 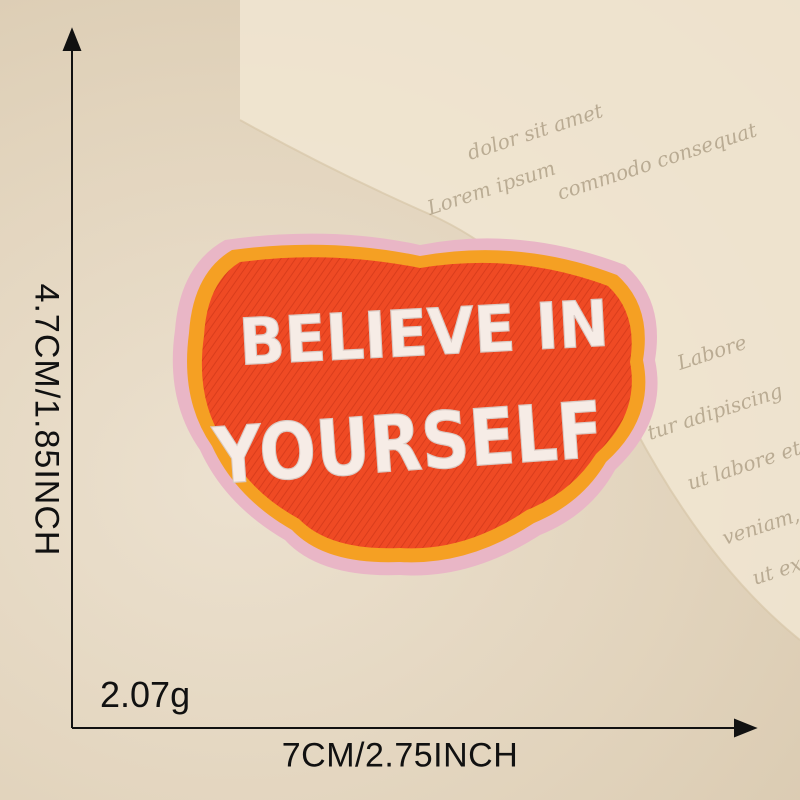 What do you see at coordinates (400, 755) in the screenshot?
I see `width-dimension-label: 7CM/2.75INCH` at bounding box center [400, 755].